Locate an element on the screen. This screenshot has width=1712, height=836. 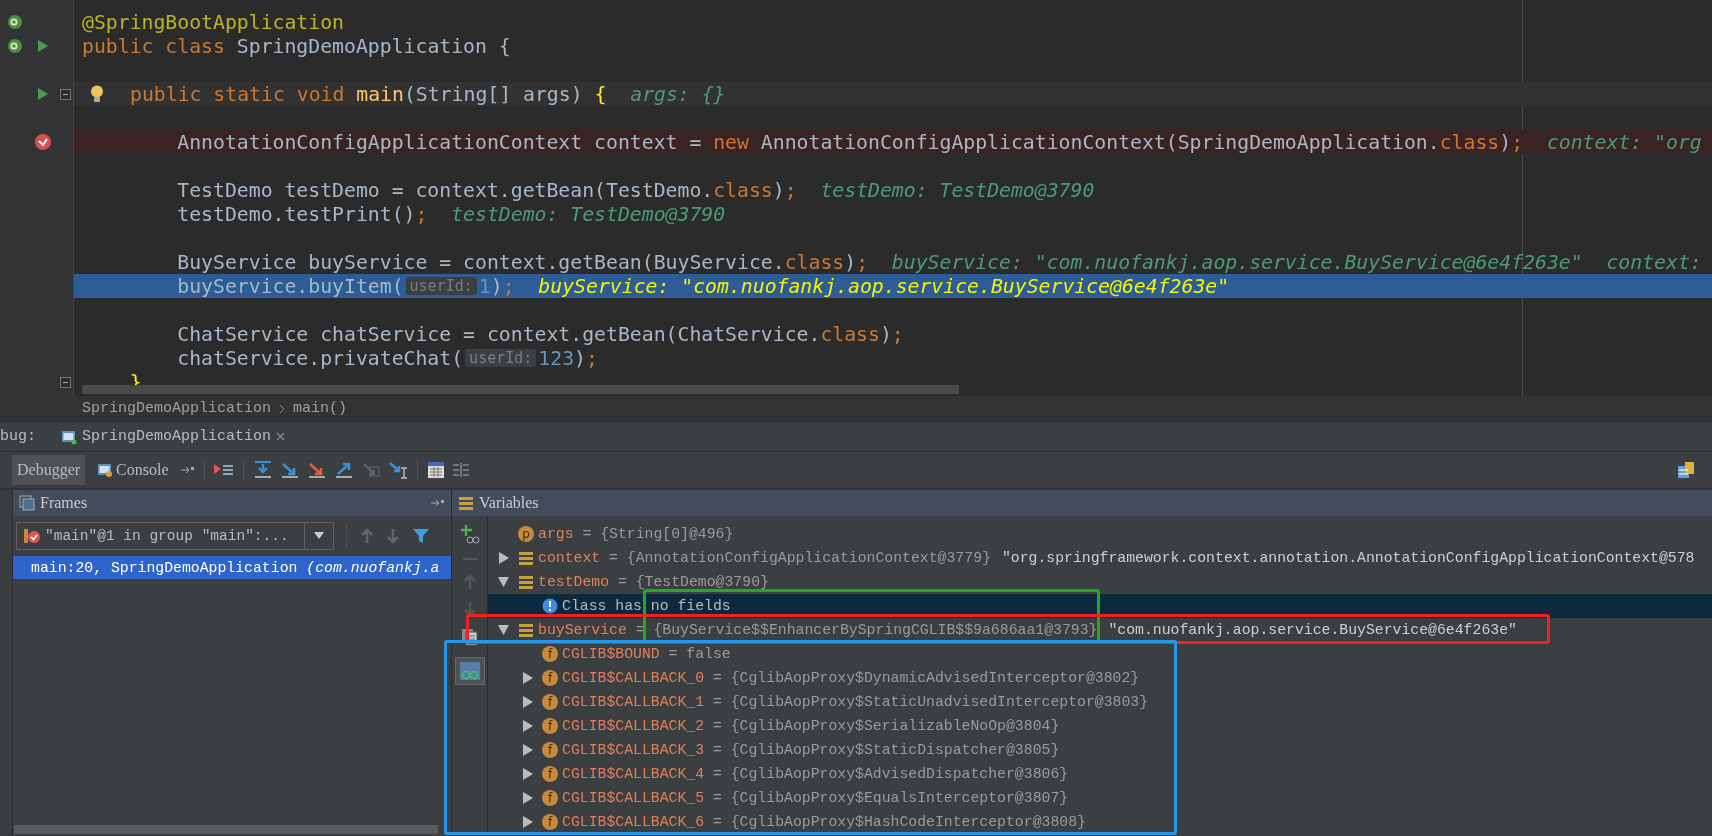
variable-row: p args = {String[0]@496} is located at coordinates (1100, 534).